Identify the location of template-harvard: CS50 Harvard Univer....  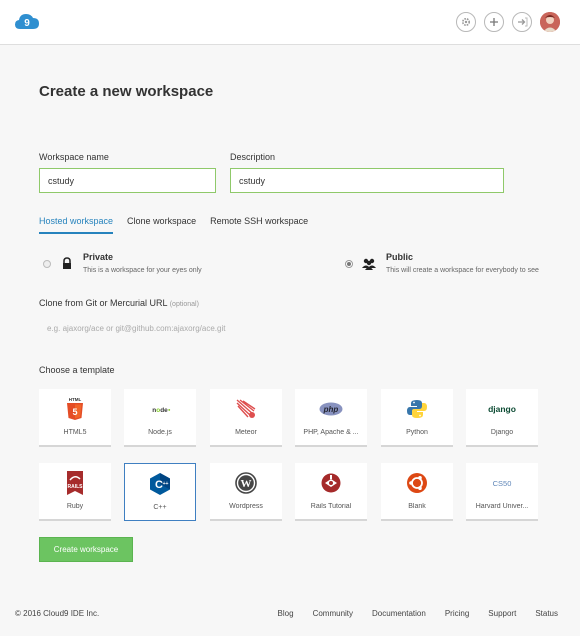
(502, 492).